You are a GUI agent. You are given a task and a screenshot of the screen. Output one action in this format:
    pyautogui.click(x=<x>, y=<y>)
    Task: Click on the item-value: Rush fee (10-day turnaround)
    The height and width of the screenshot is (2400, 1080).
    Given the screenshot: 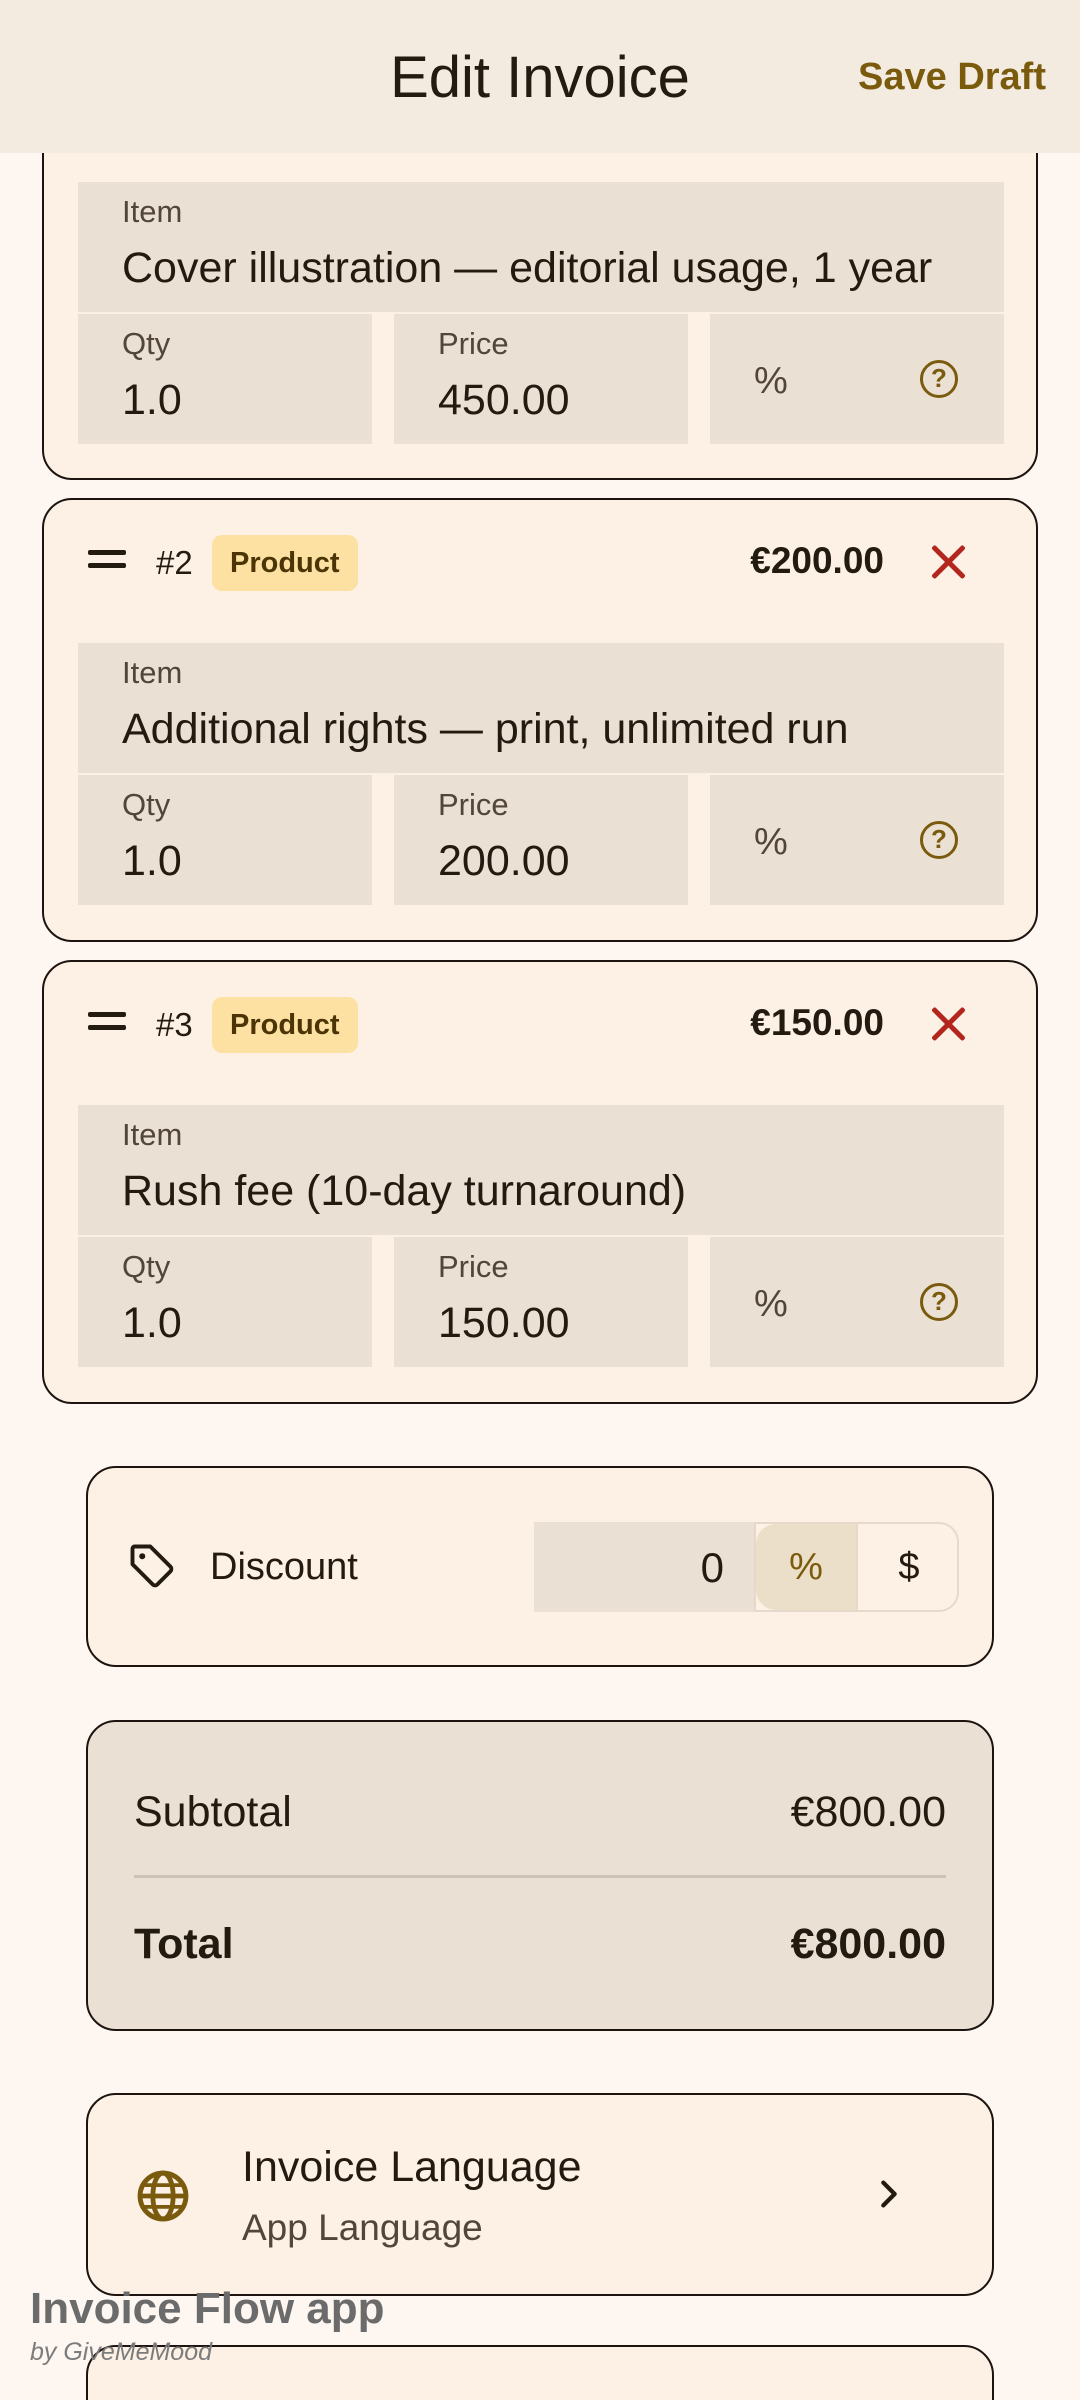 What is the action you would take?
    pyautogui.click(x=404, y=1191)
    